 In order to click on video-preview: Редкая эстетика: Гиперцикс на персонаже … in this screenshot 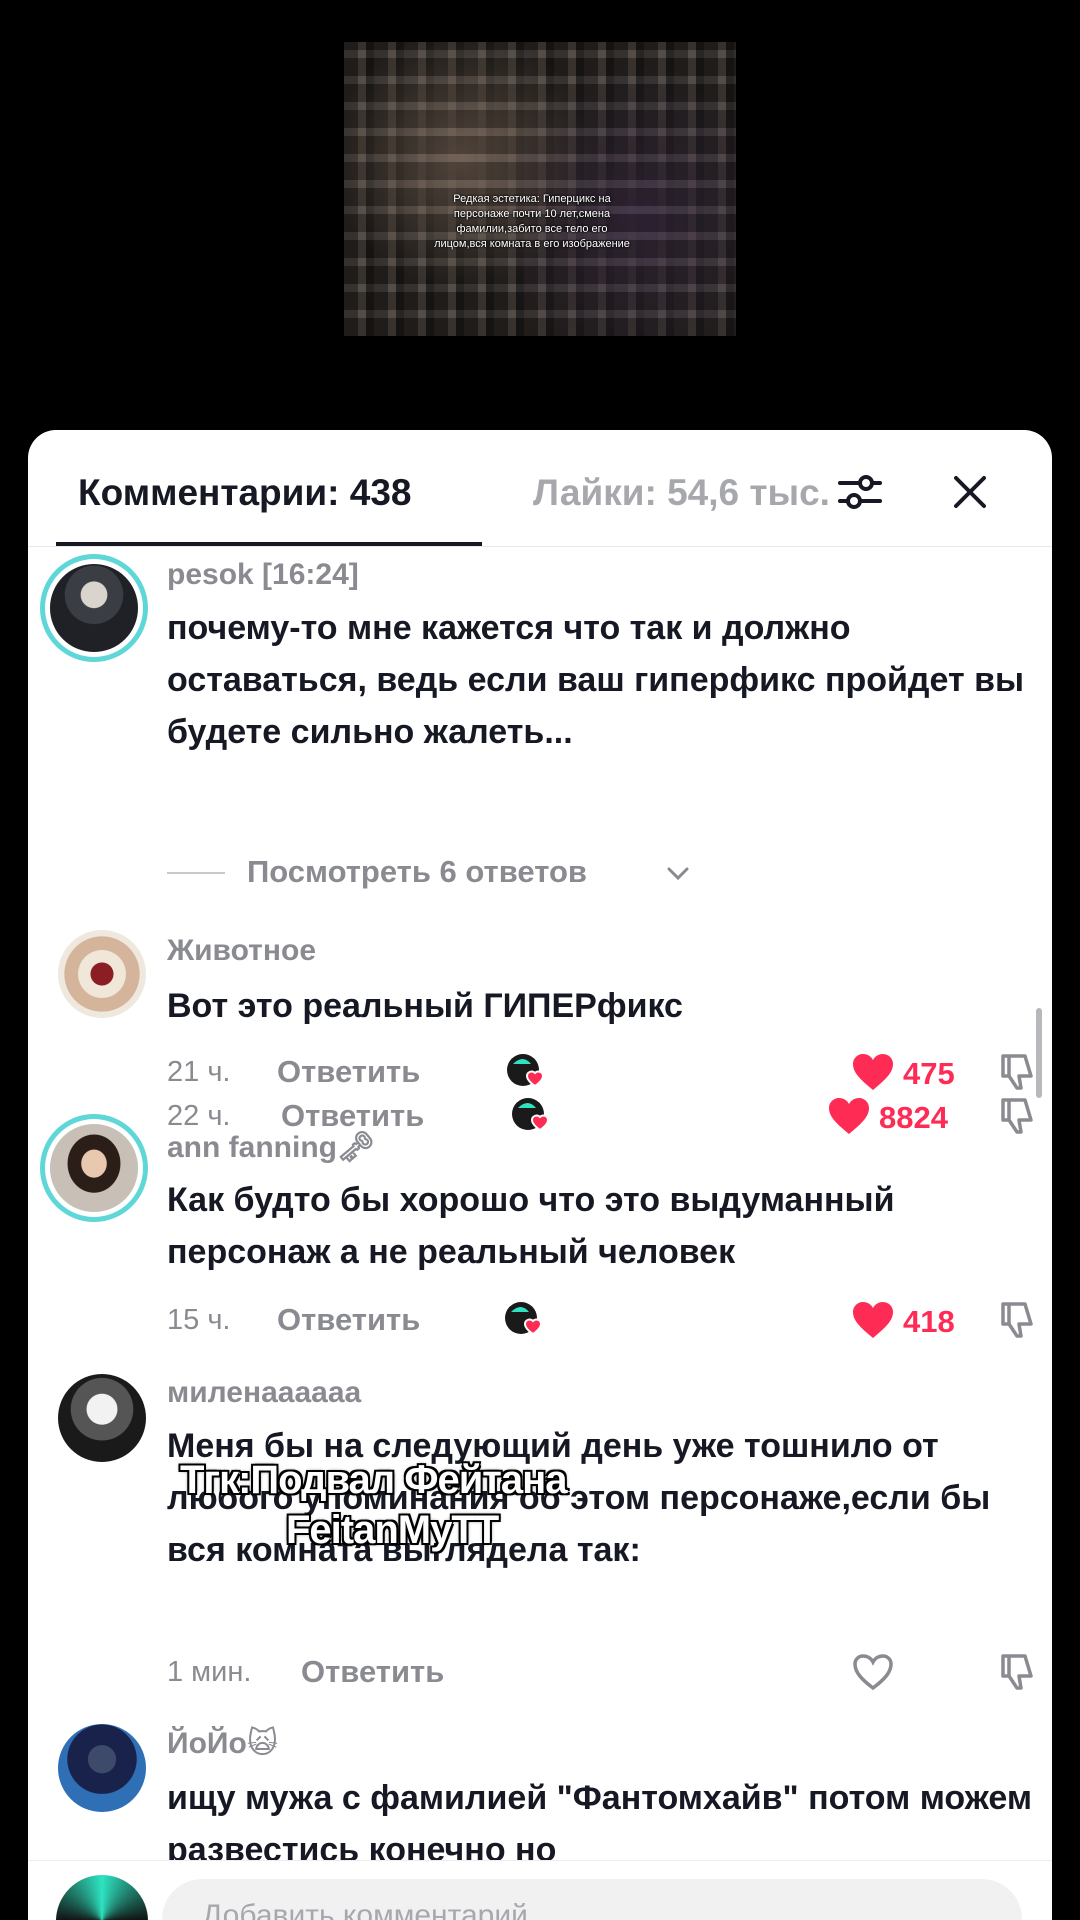, I will do `click(540, 189)`.